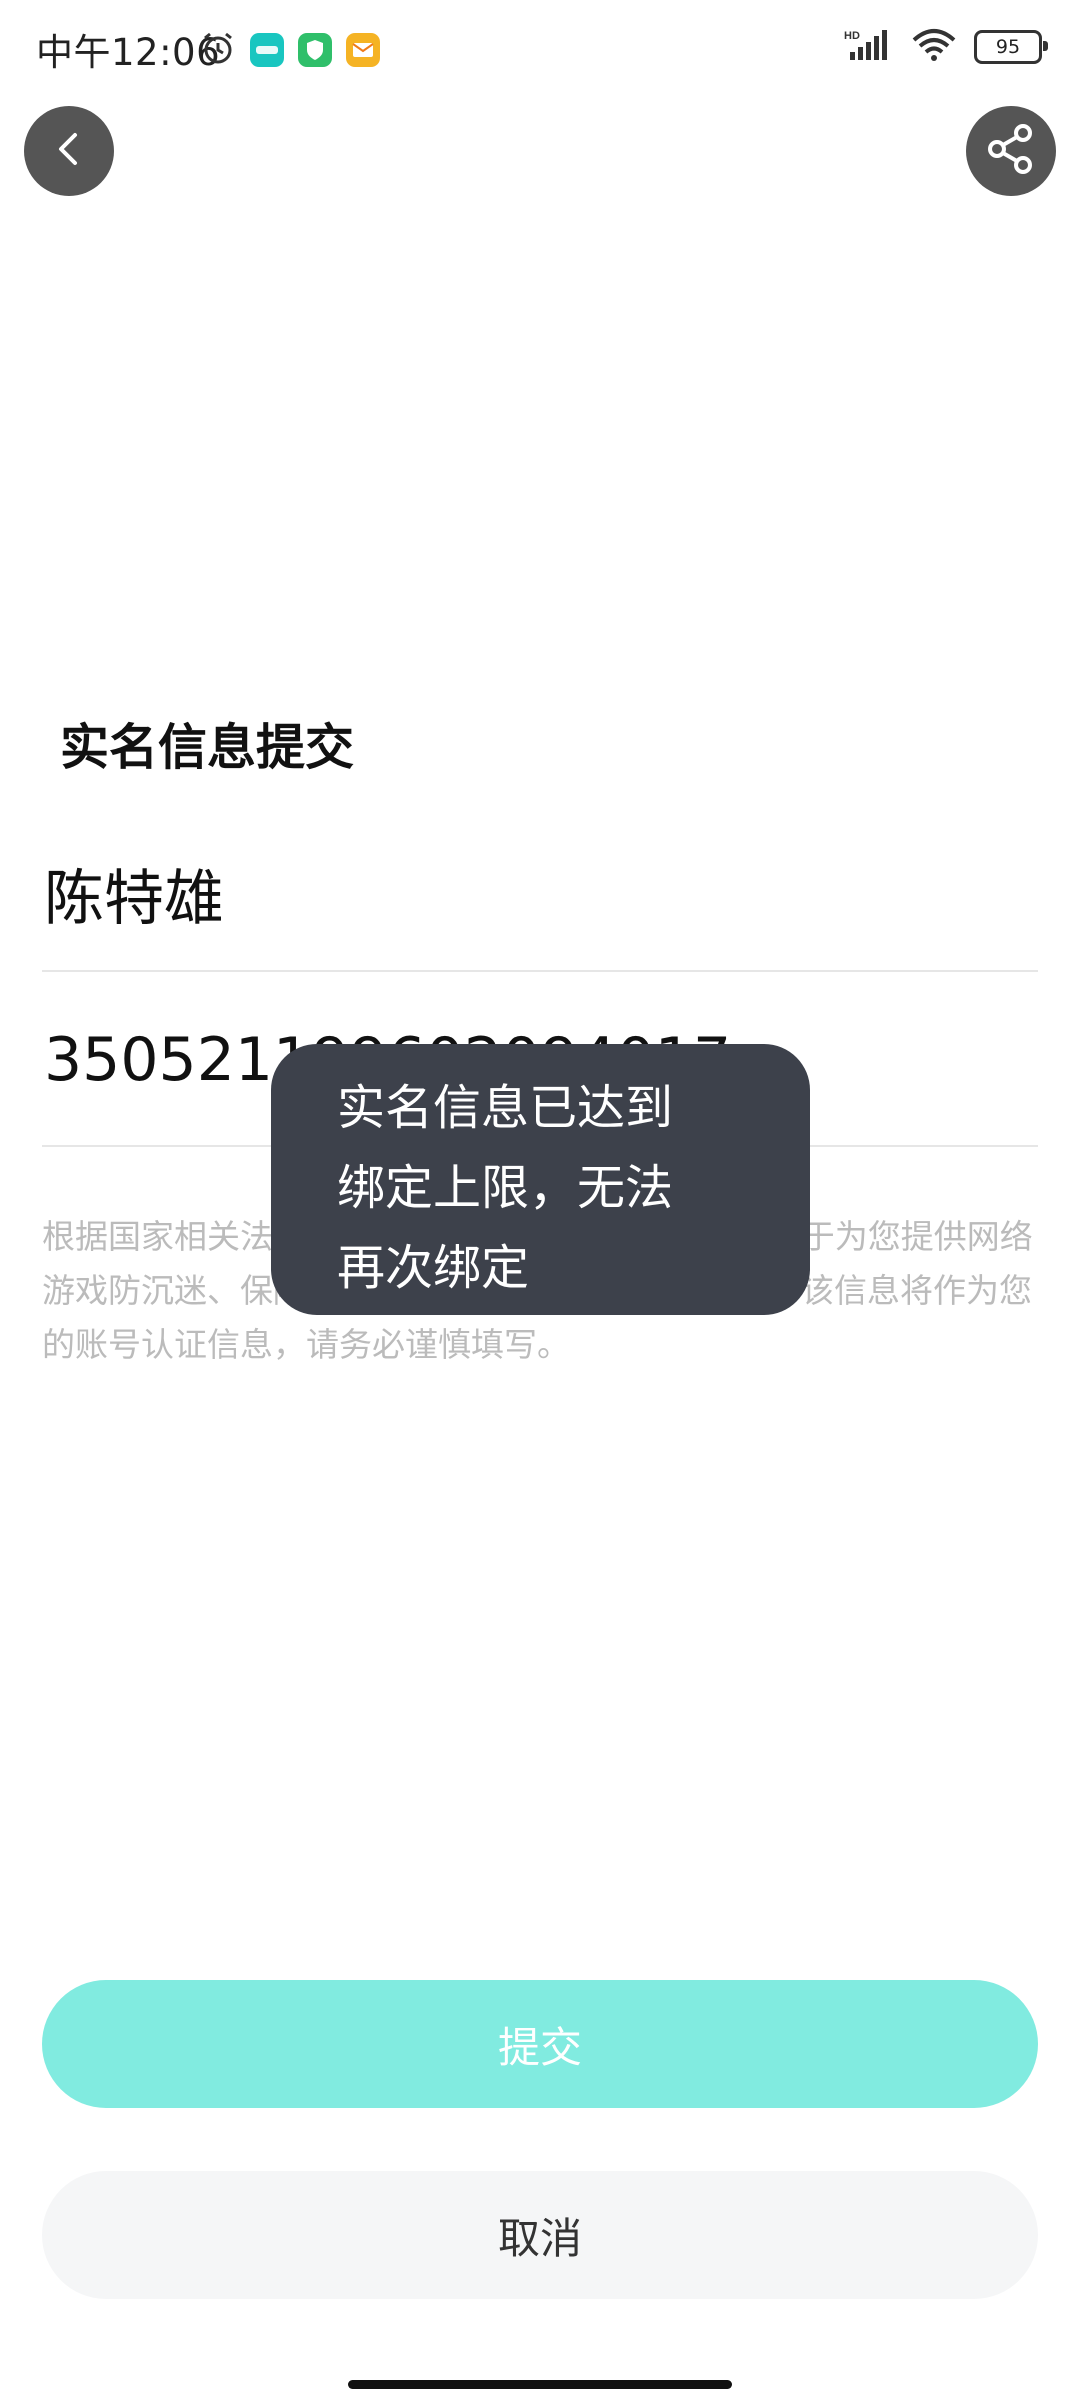 The image size is (1080, 2401). What do you see at coordinates (852, 36) in the screenshot?
I see `svg-text: HD` at bounding box center [852, 36].